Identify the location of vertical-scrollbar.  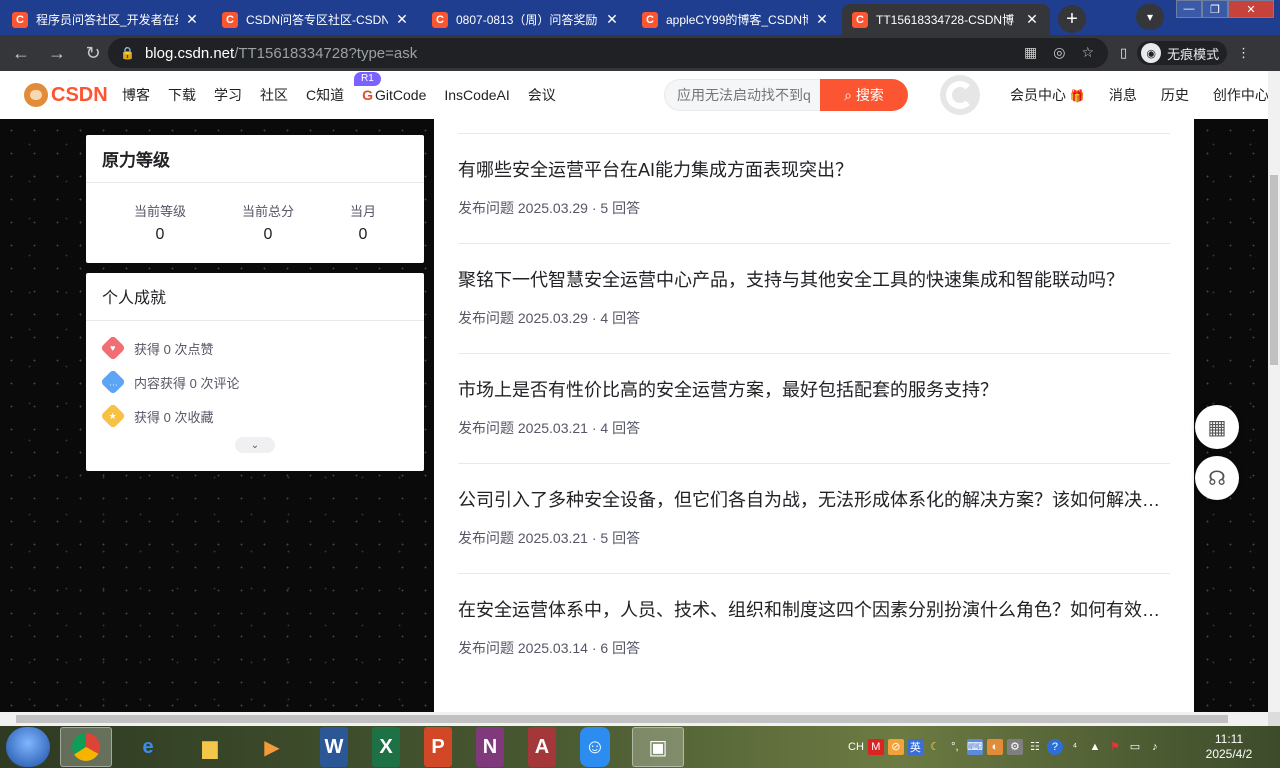
(1274, 391).